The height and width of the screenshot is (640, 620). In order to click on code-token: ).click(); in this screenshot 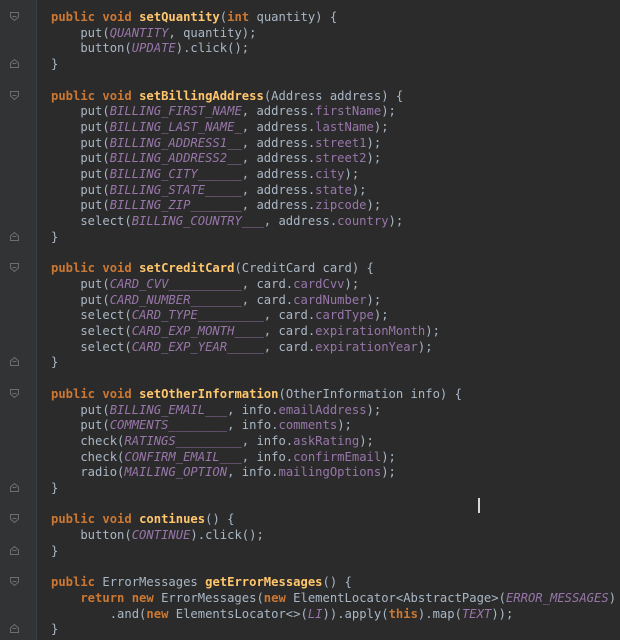, I will do `click(212, 48)`.